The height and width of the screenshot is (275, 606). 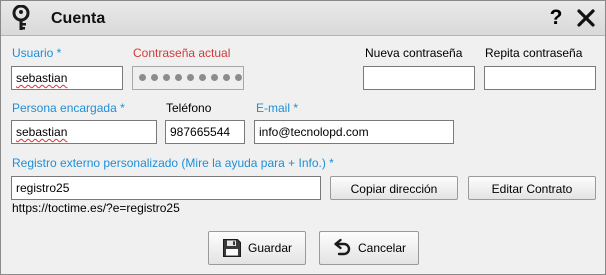 I want to click on nueva-contrasena-input, so click(x=419, y=78).